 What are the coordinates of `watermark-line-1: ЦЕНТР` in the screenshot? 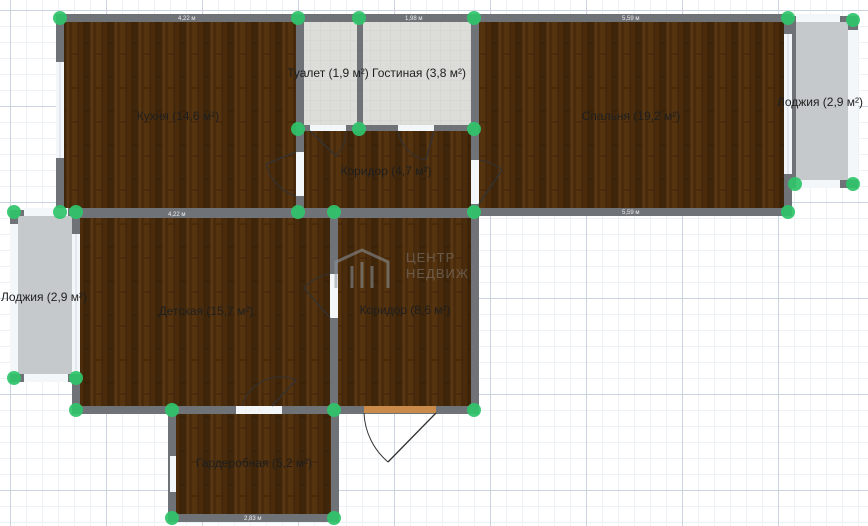 It's located at (430, 257).